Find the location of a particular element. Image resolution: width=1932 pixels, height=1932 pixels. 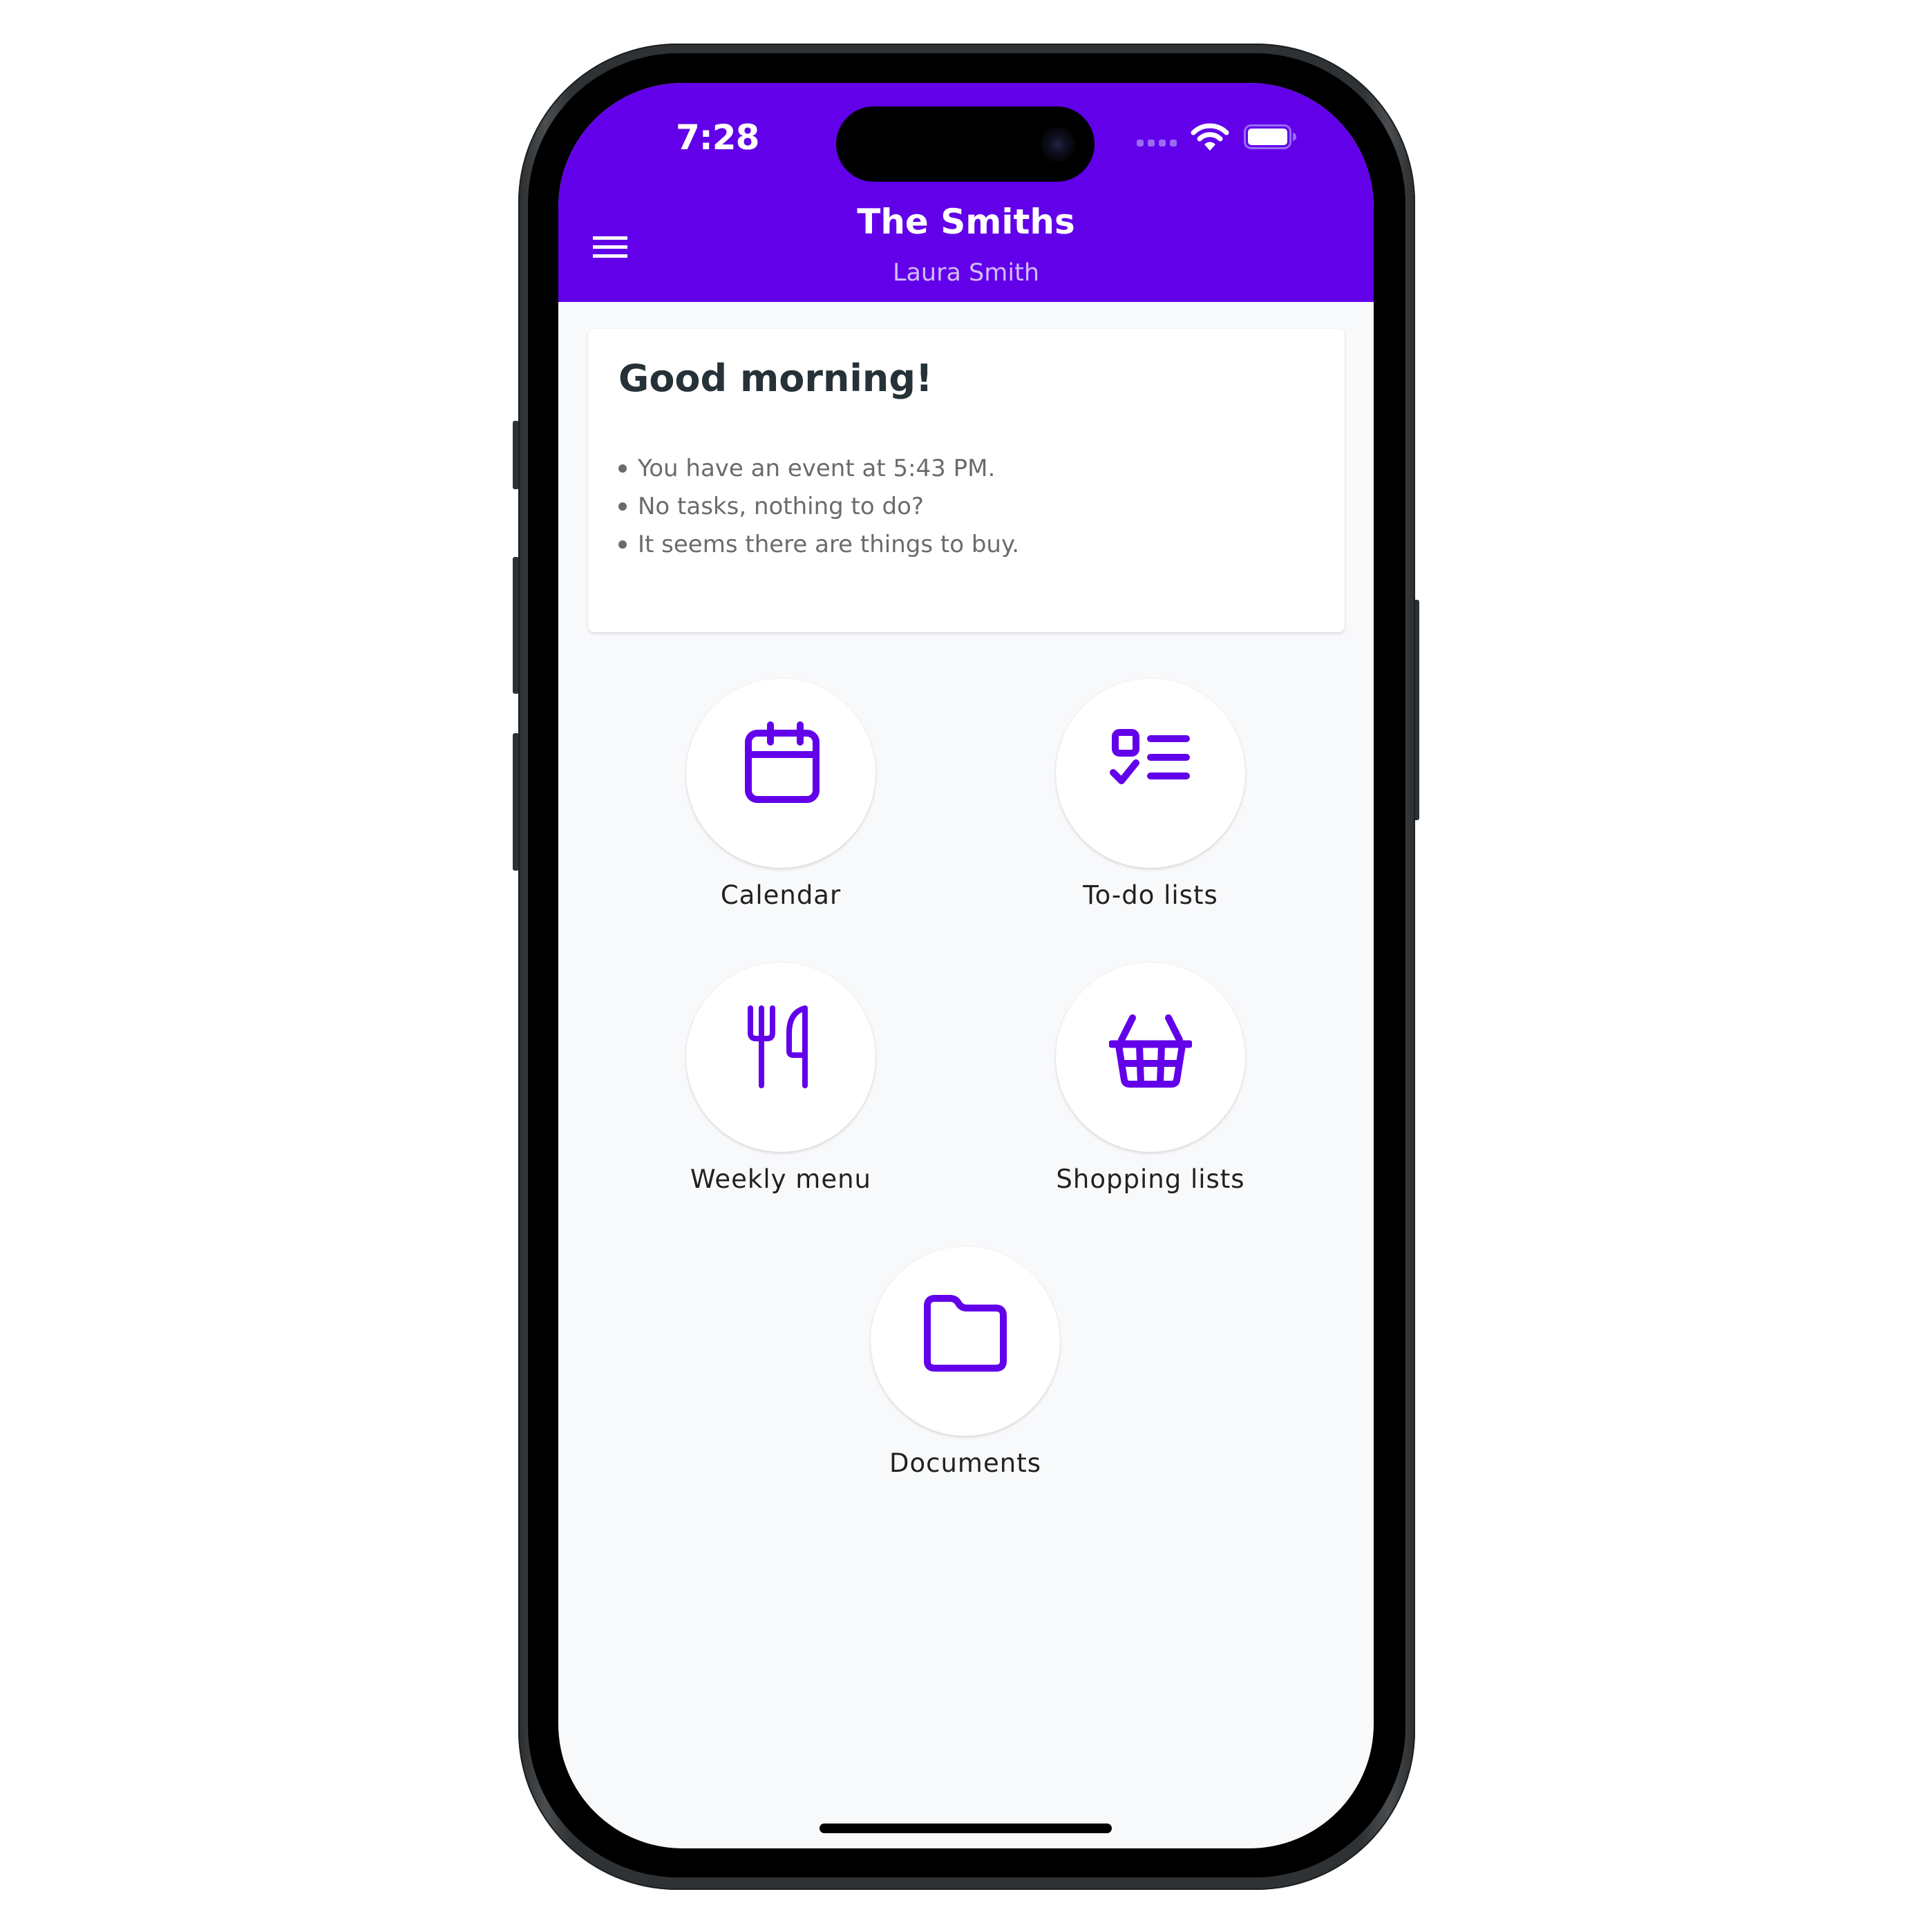

list-item: It seems there are things to buy. is located at coordinates (818, 545).